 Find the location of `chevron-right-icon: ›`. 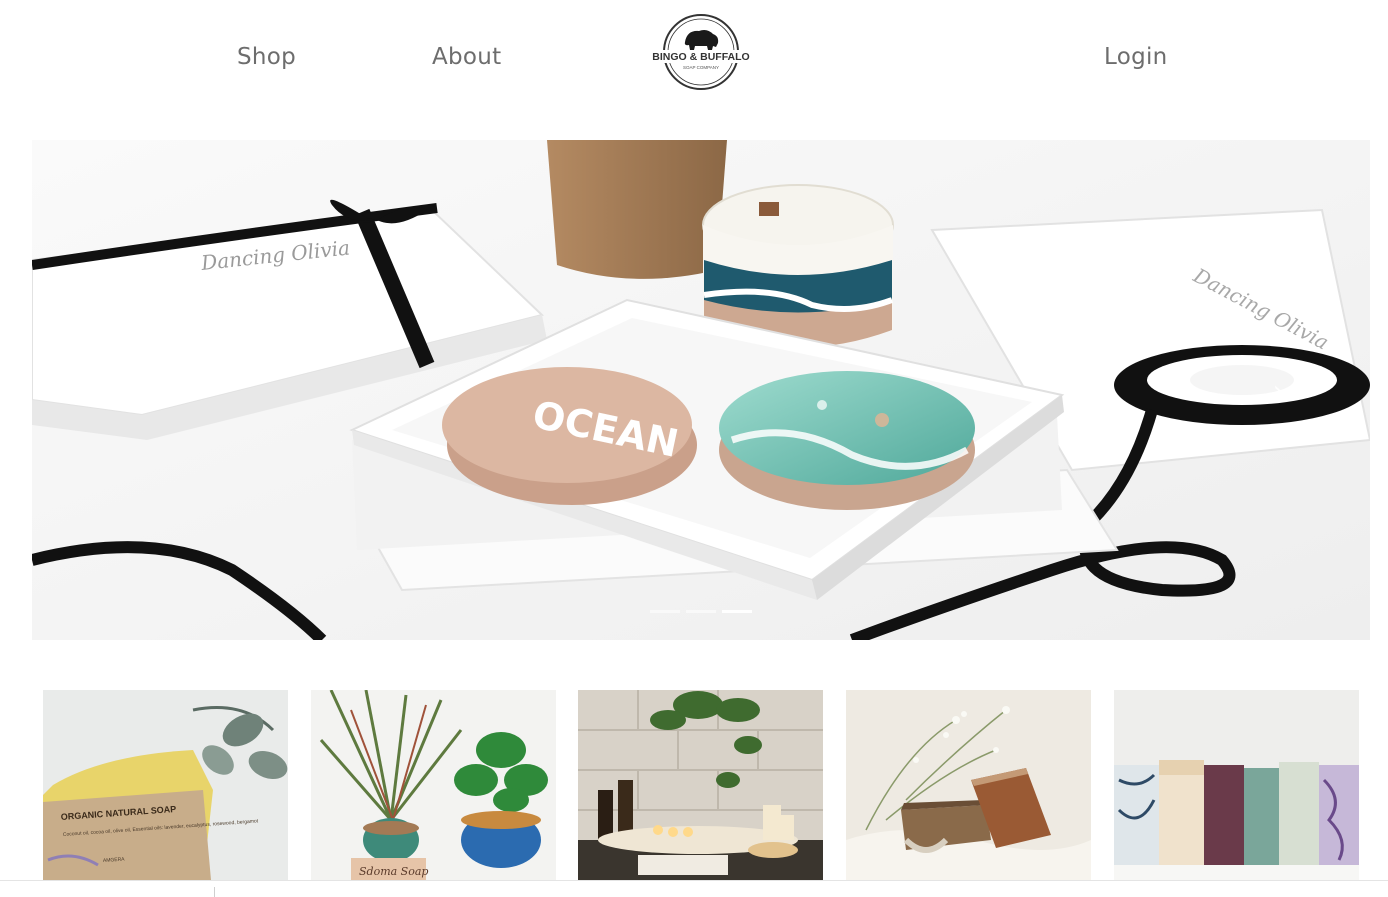

chevron-right-icon: › is located at coordinates (1278, 391).